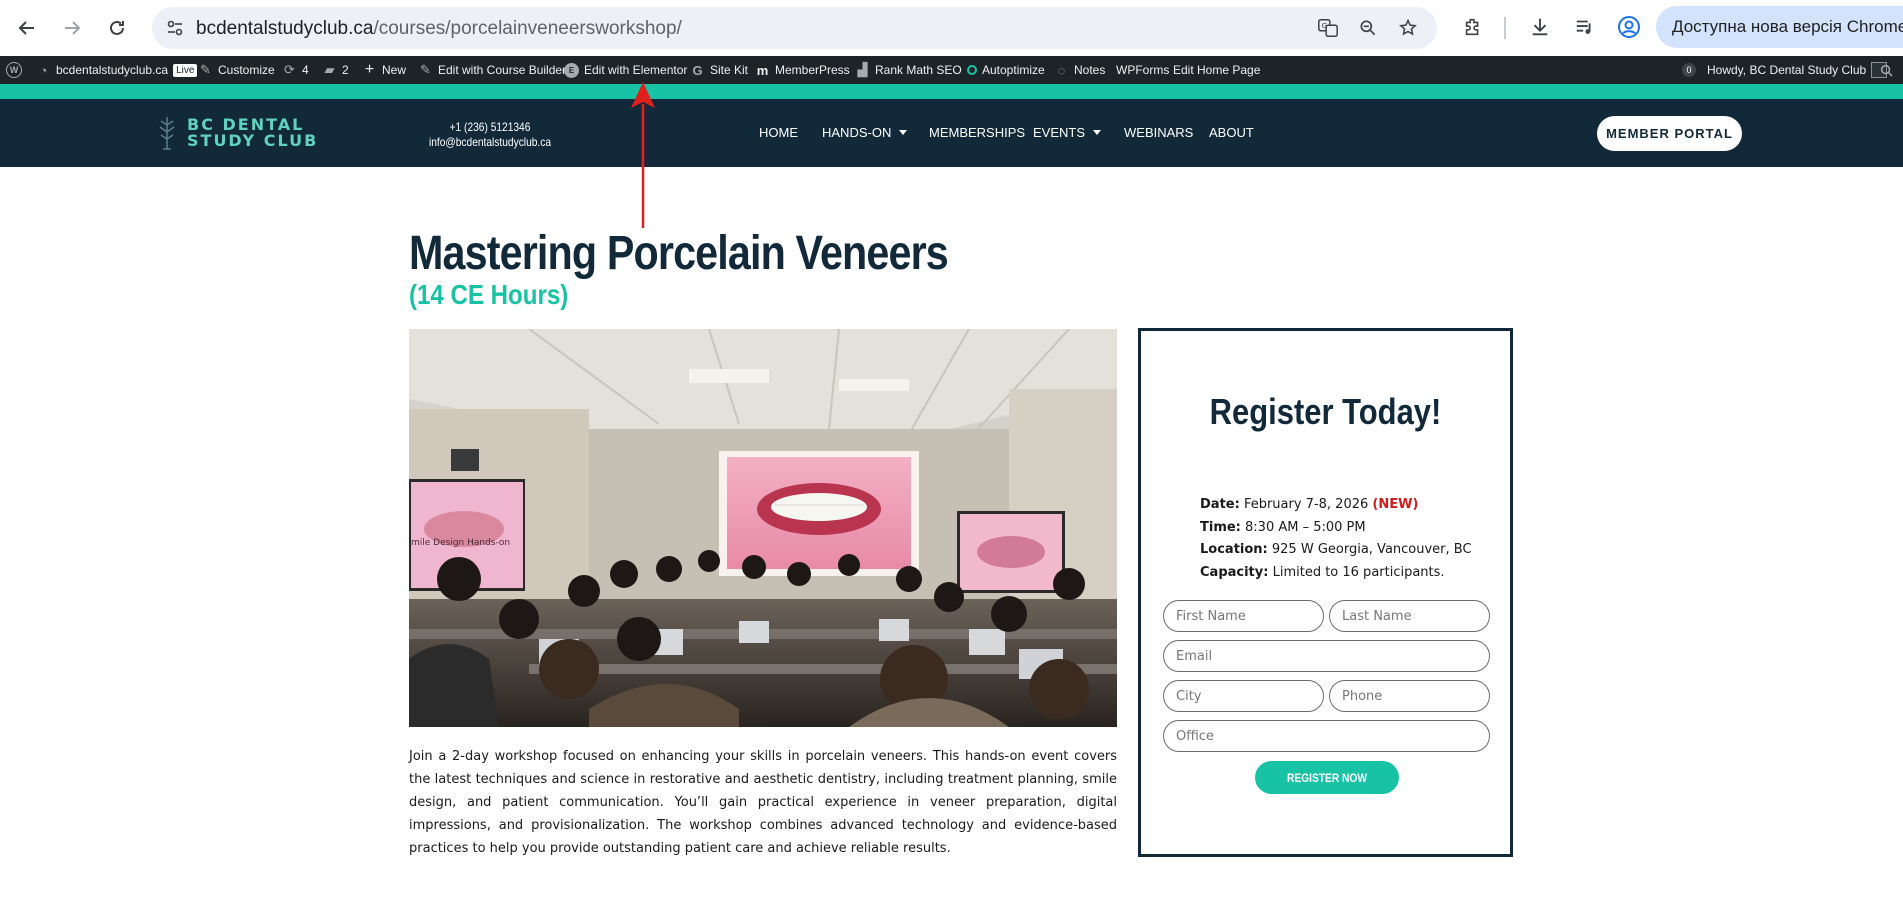 This screenshot has width=1903, height=917. I want to click on live-badge: Live, so click(185, 70).